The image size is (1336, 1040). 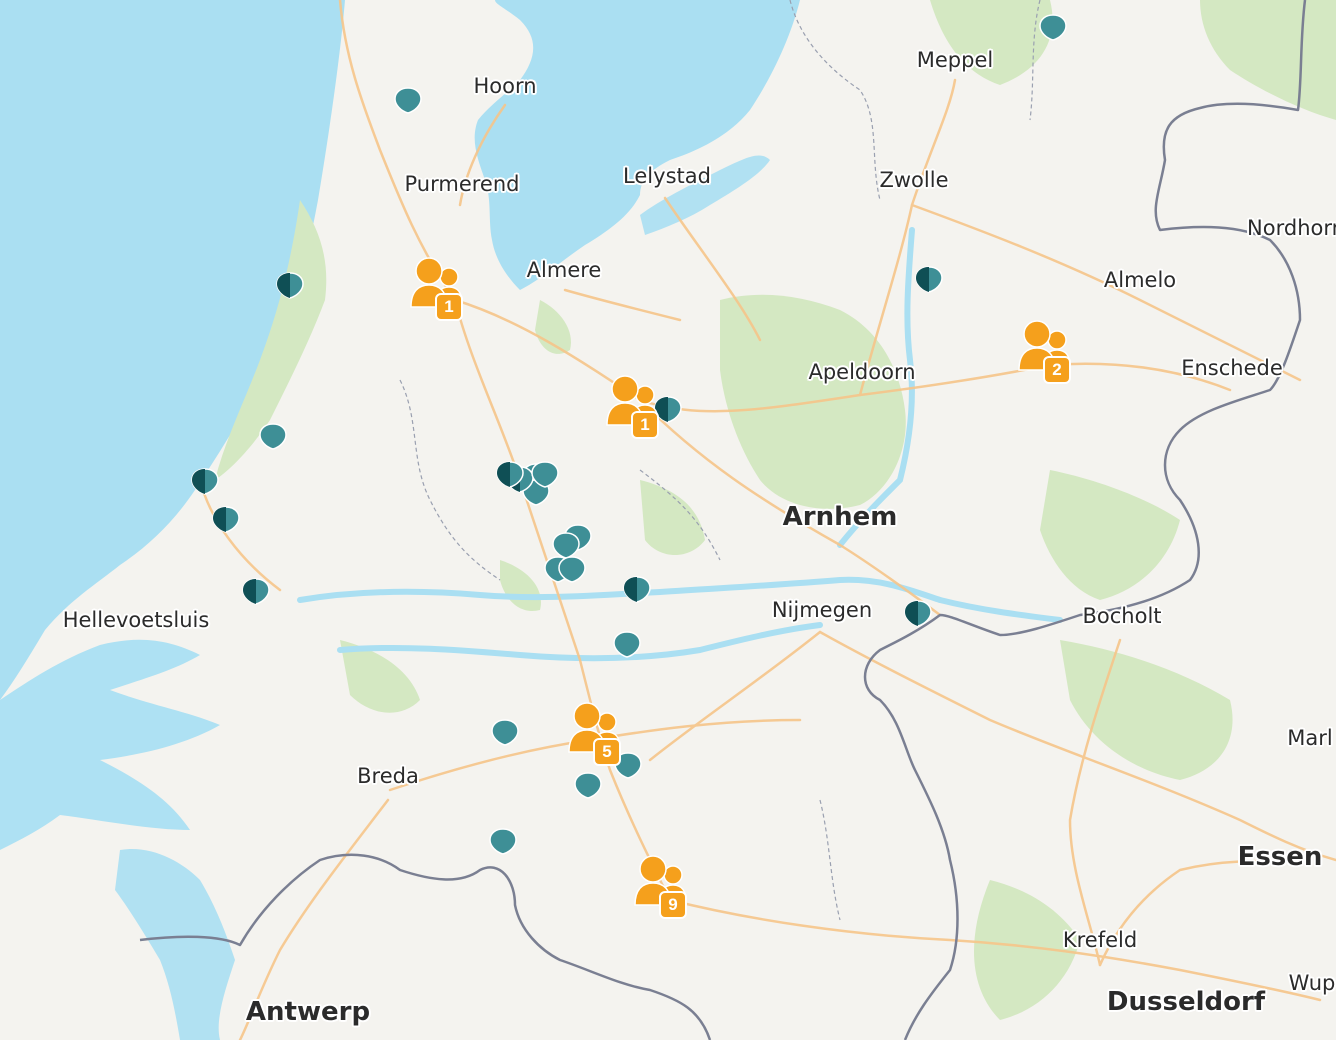 I want to click on cluster-count-badge: 2, so click(x=1057, y=370).